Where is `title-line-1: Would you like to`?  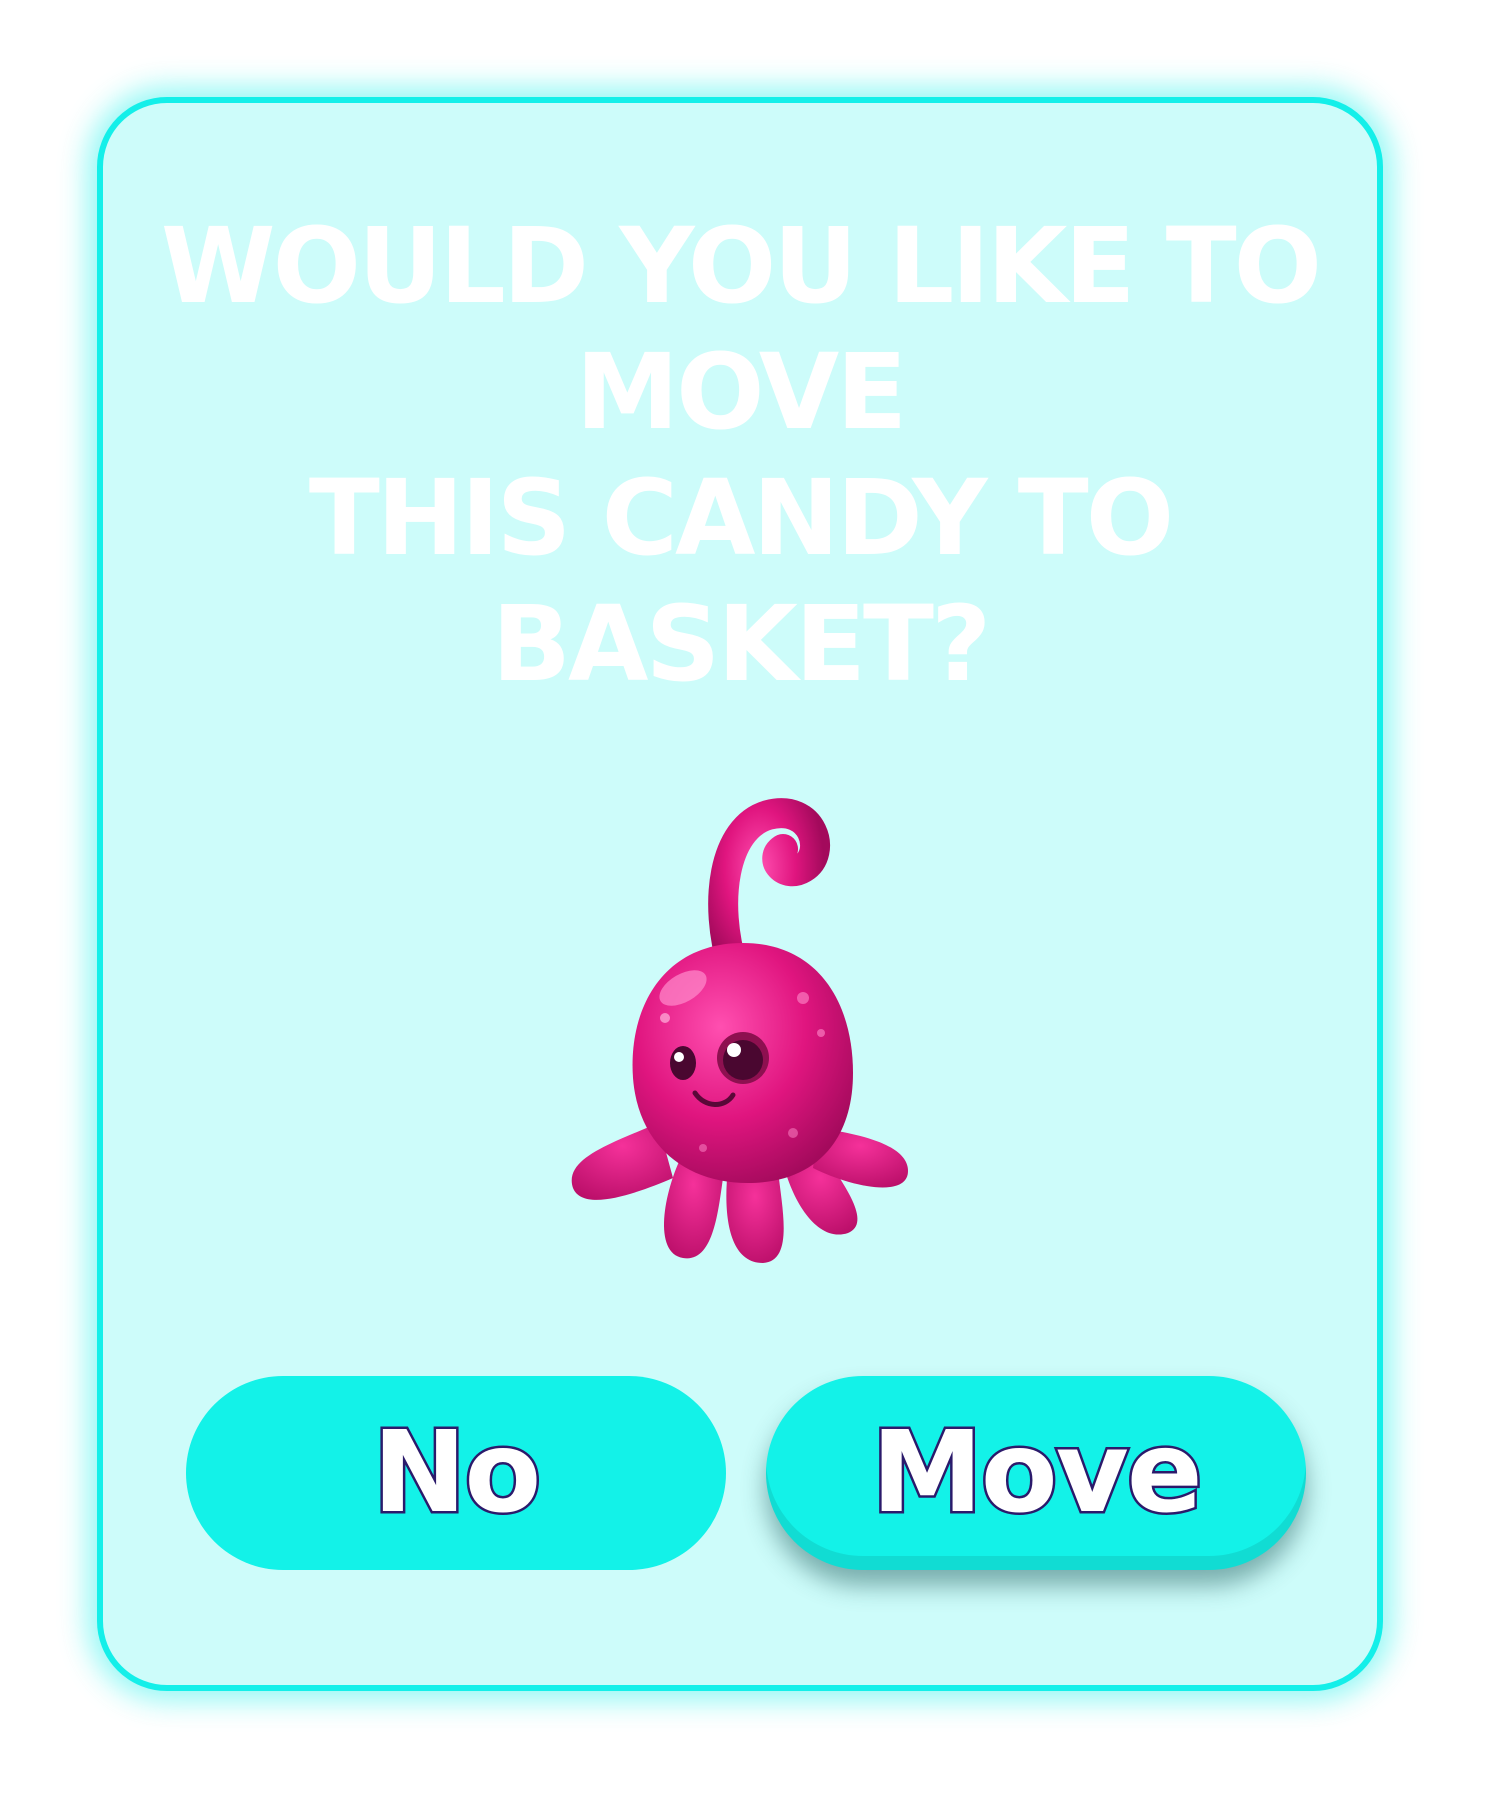
title-line-1: Would you like to is located at coordinates (741, 266).